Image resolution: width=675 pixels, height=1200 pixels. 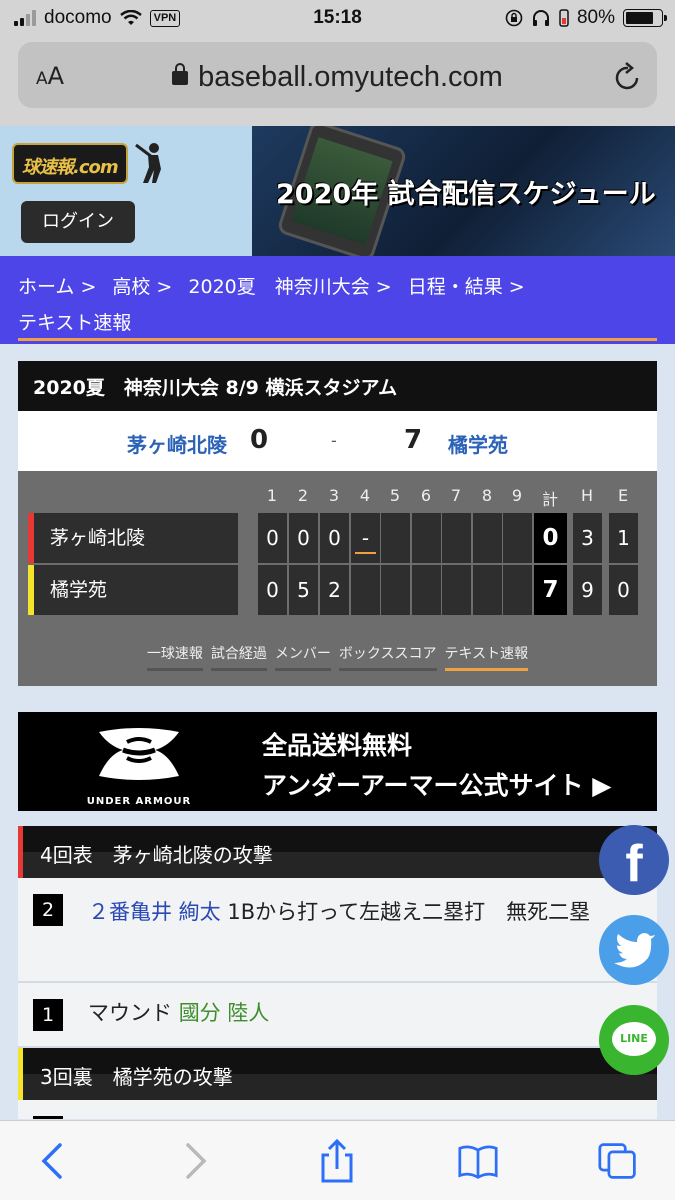 I want to click on pitcher-link: 國分 陸人, so click(x=224, y=1013).